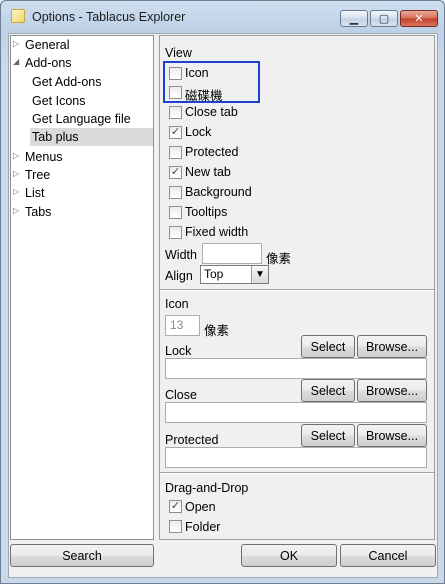  Describe the element at coordinates (81, 119) in the screenshot. I see `tree-item-get-language-file: Get Language file` at that location.